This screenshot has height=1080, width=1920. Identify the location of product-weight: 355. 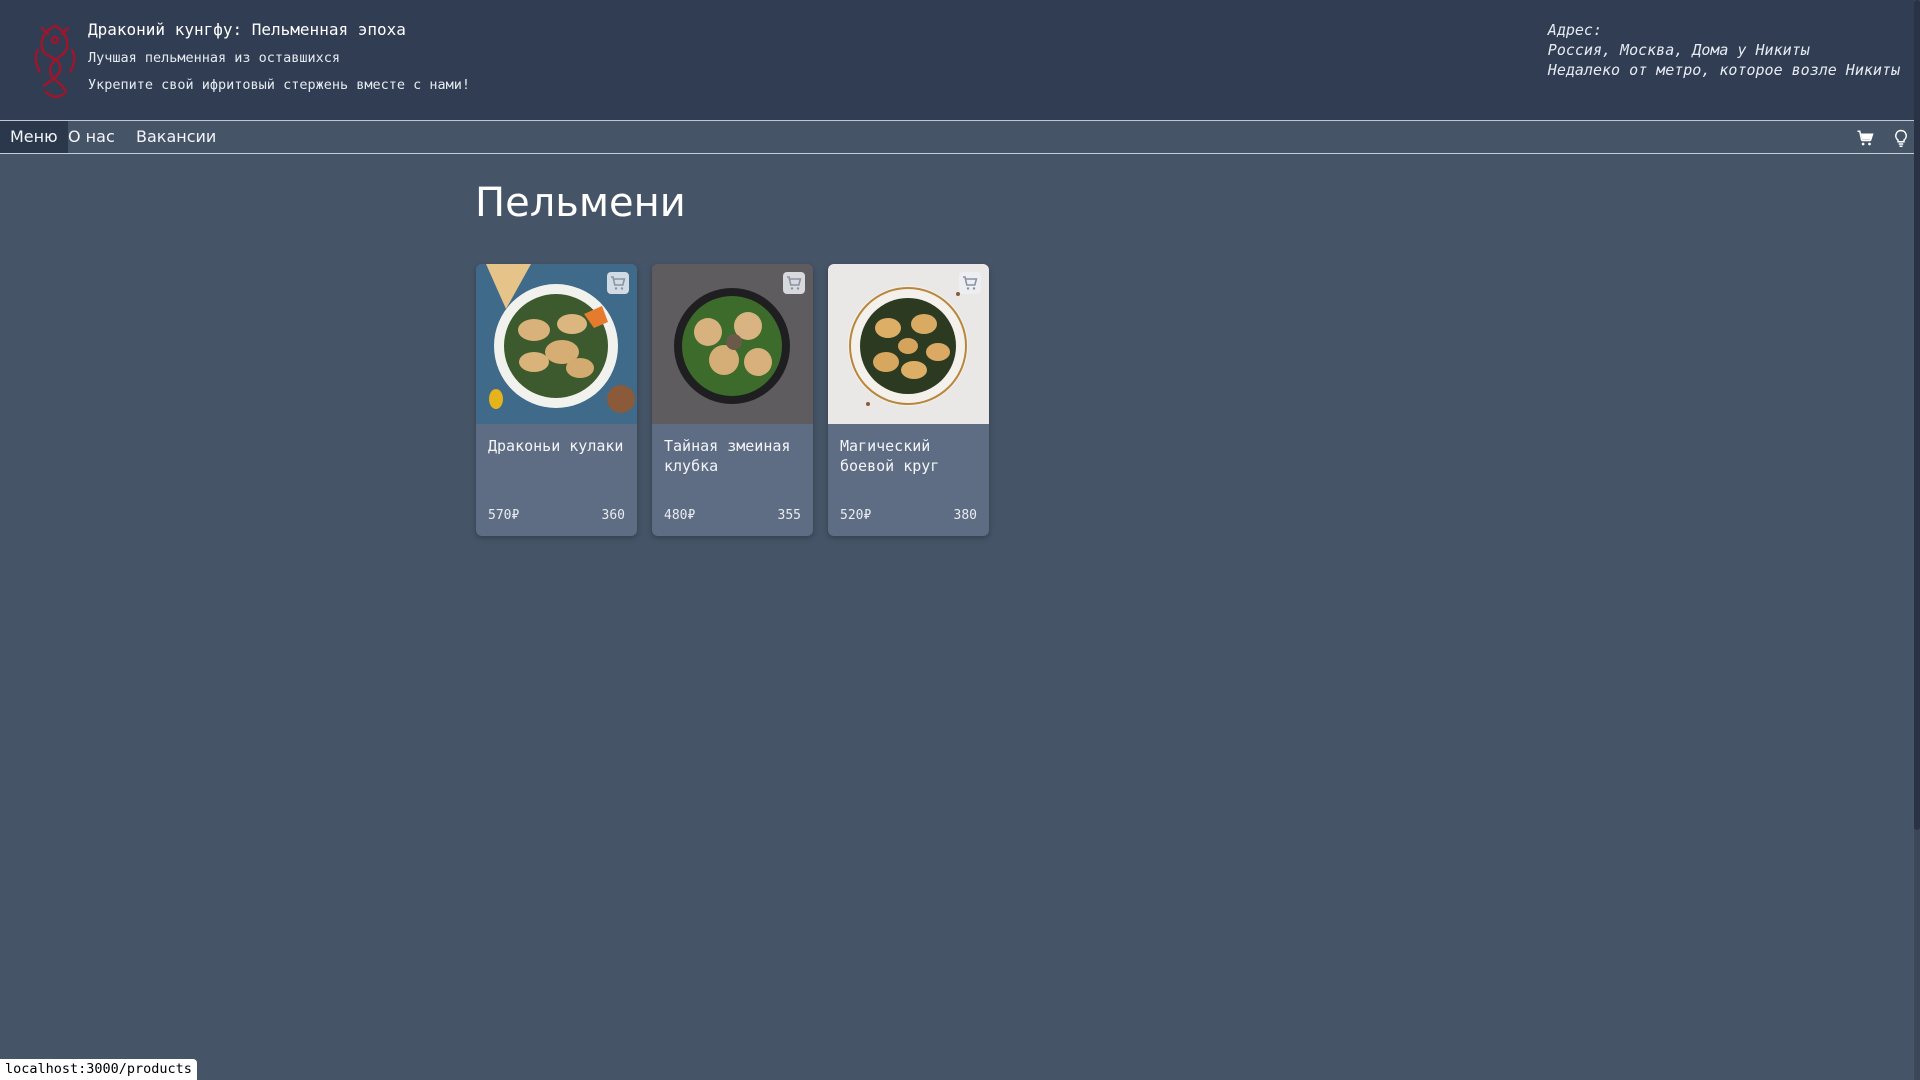
(789, 515).